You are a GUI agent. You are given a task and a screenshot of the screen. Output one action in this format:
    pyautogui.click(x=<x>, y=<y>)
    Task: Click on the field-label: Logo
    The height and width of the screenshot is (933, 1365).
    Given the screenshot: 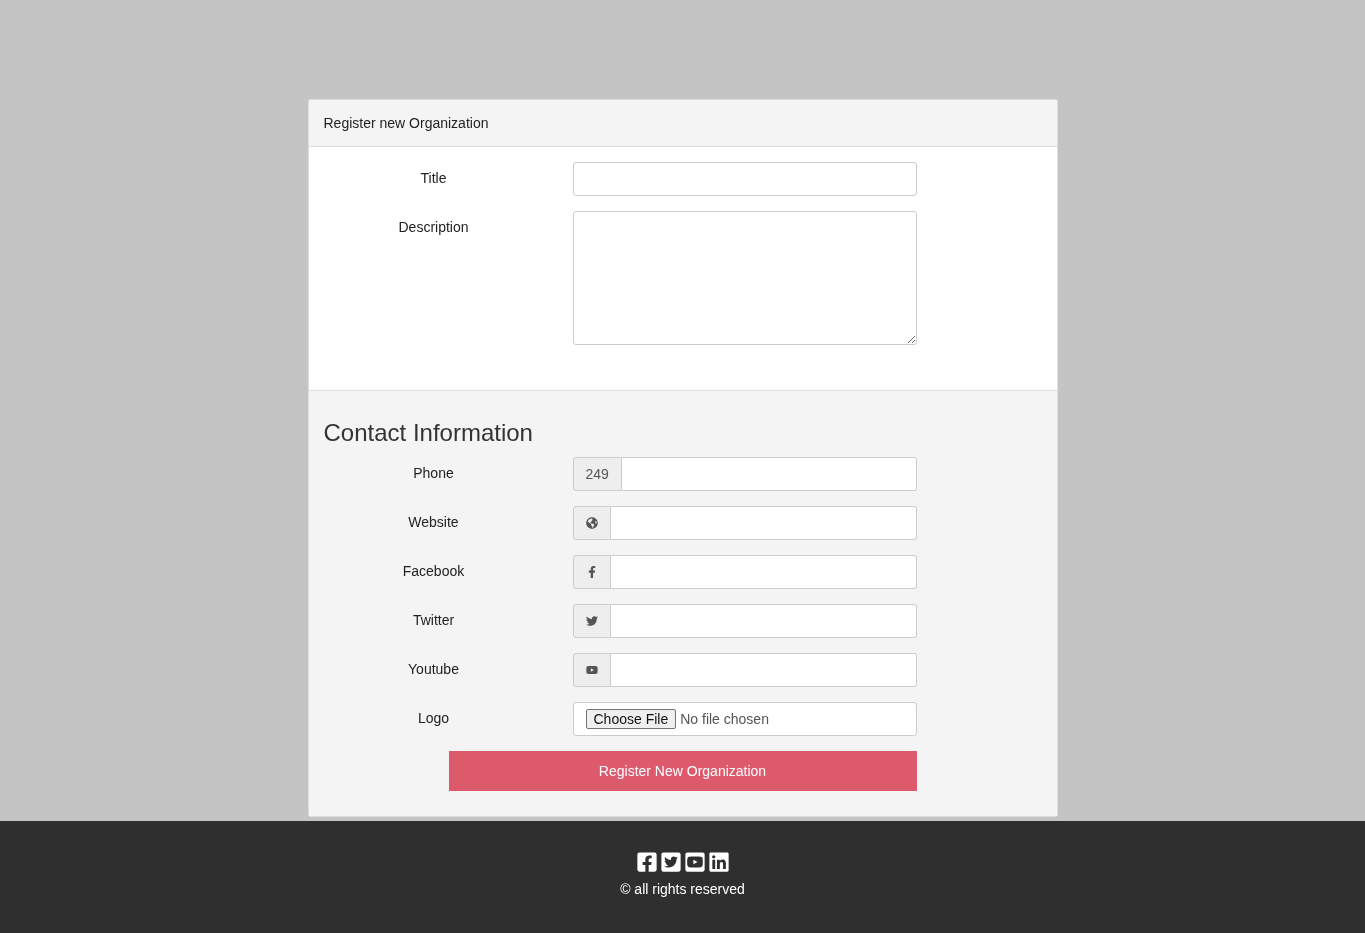 What is the action you would take?
    pyautogui.click(x=433, y=718)
    